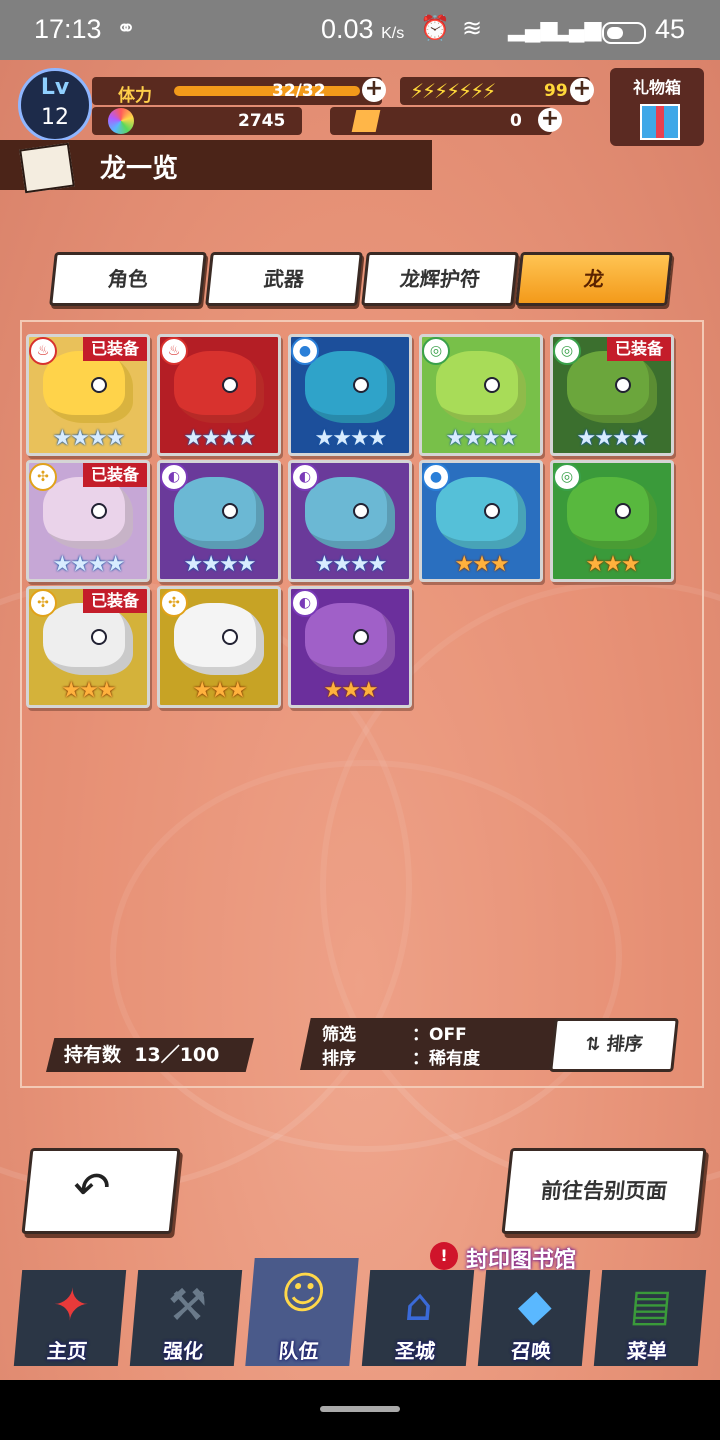 This screenshot has width=720, height=1440. I want to click on add-energy-button: +, so click(582, 90).